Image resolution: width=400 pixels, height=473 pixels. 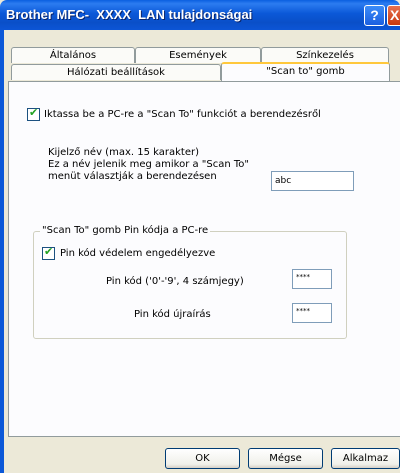 I want to click on window-frame, so click(x=2, y=251).